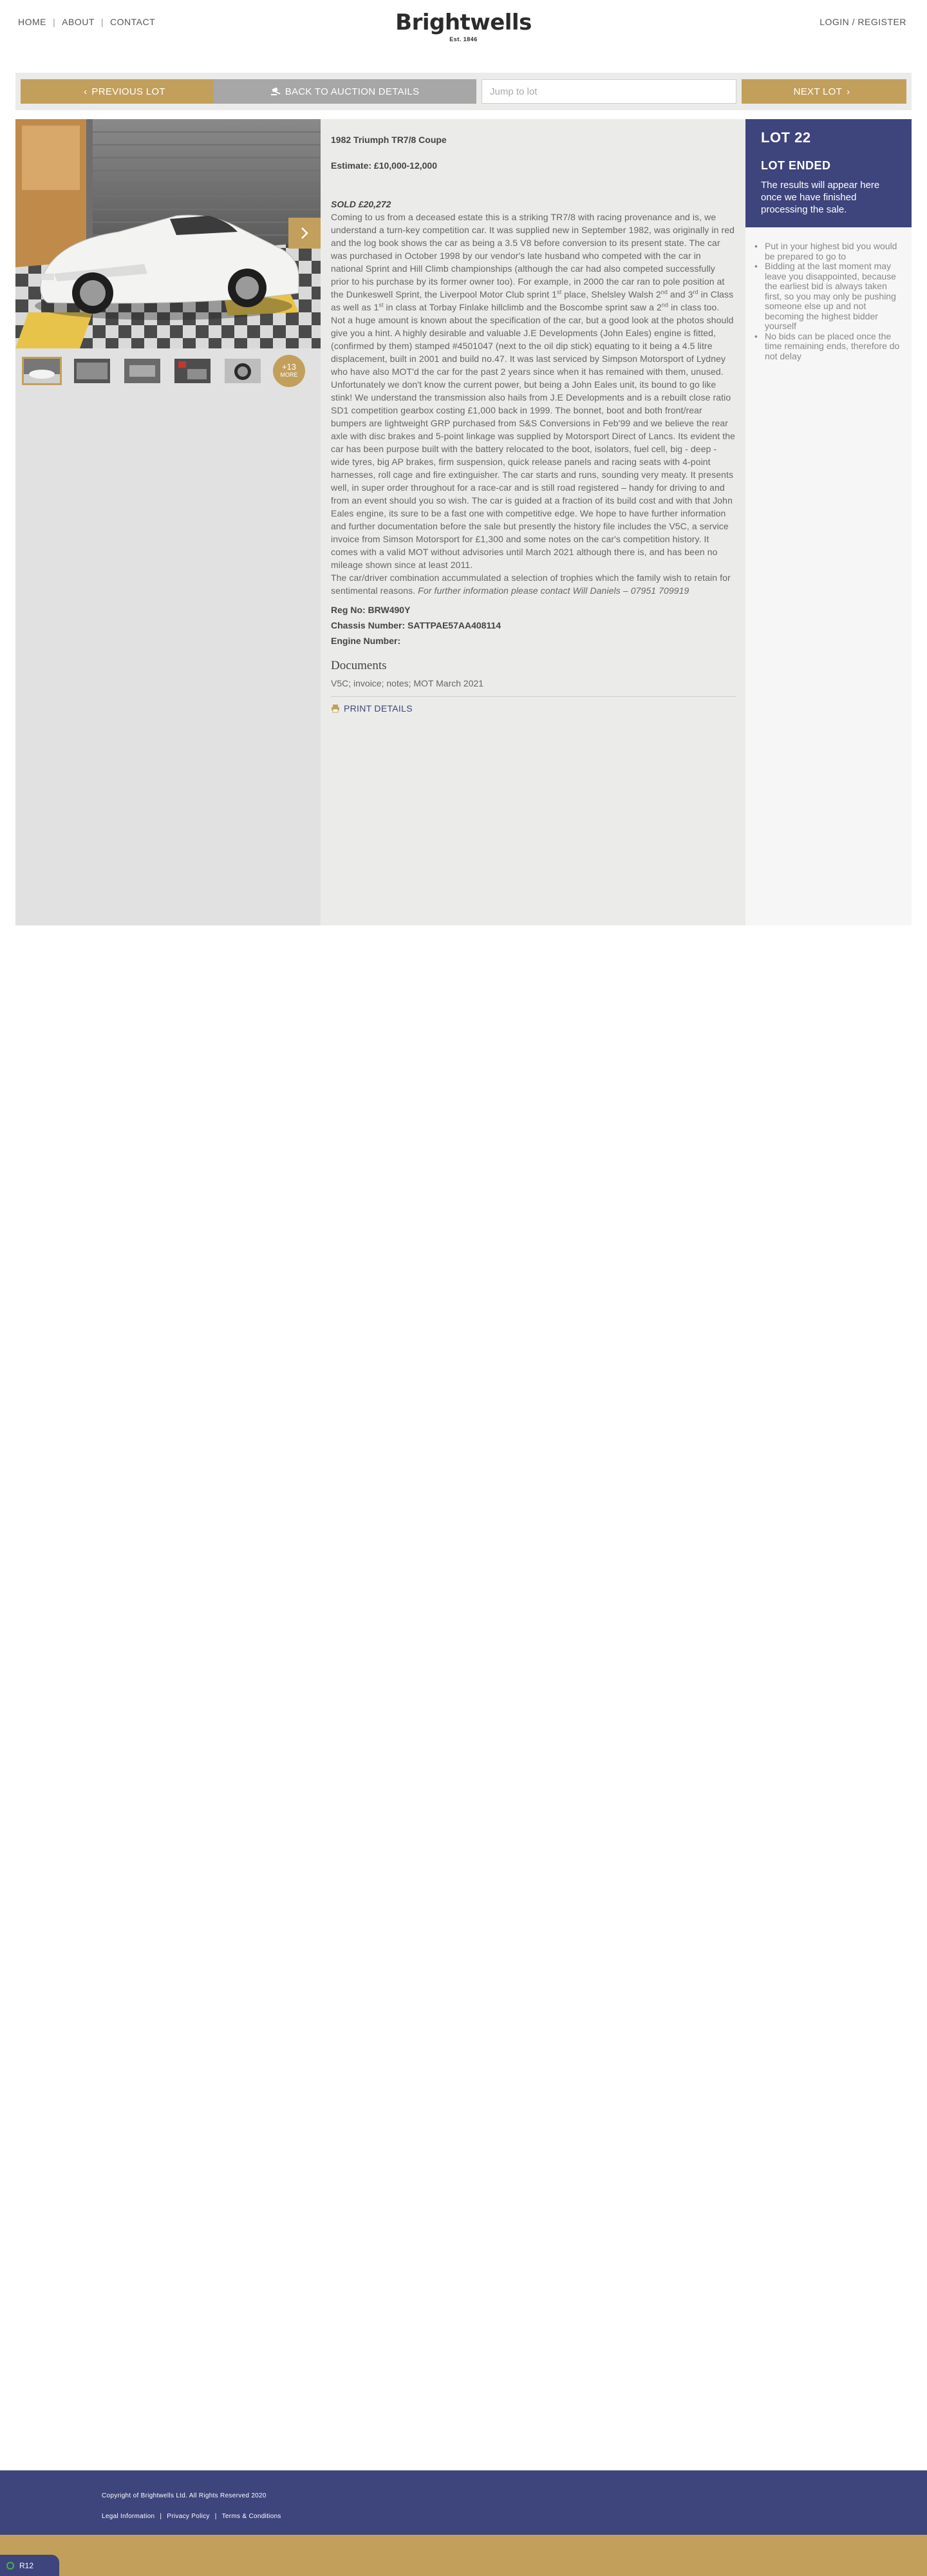 Image resolution: width=927 pixels, height=2576 pixels. Describe the element at coordinates (533, 709) in the screenshot. I see `print-details-link: PRINT DETAILS` at that location.